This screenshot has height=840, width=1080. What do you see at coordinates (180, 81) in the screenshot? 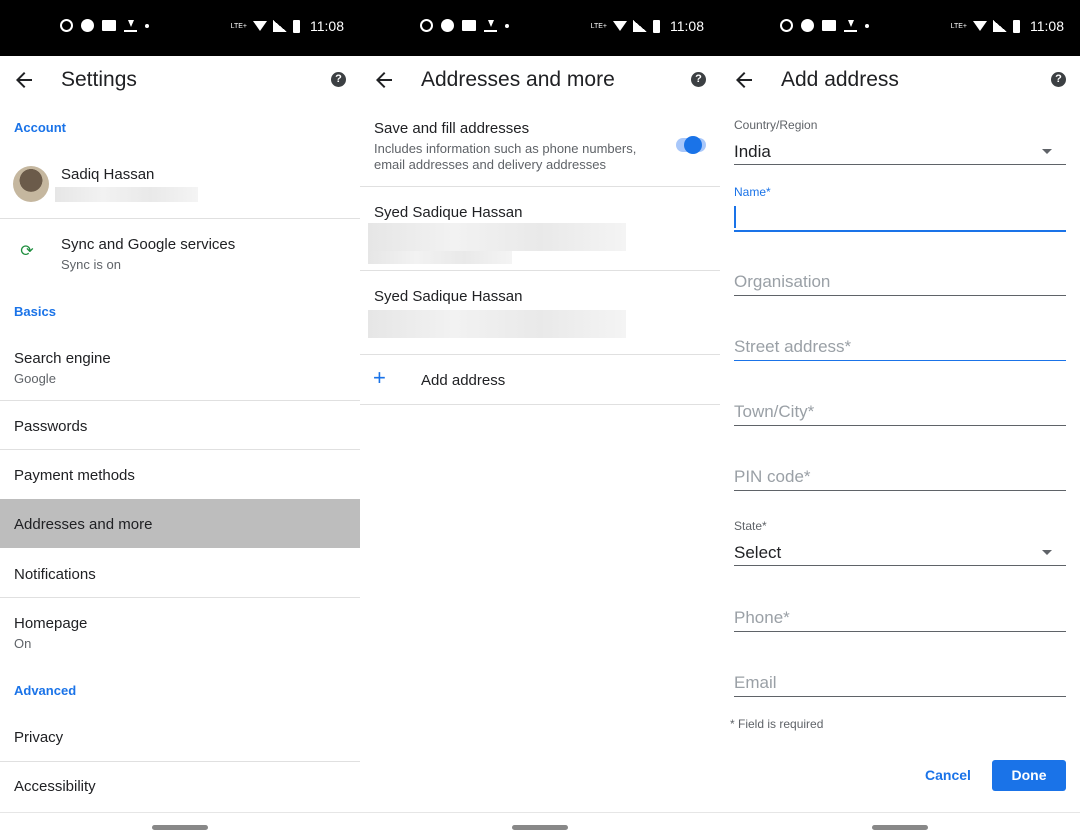
I see `app-bar: Settings ?` at bounding box center [180, 81].